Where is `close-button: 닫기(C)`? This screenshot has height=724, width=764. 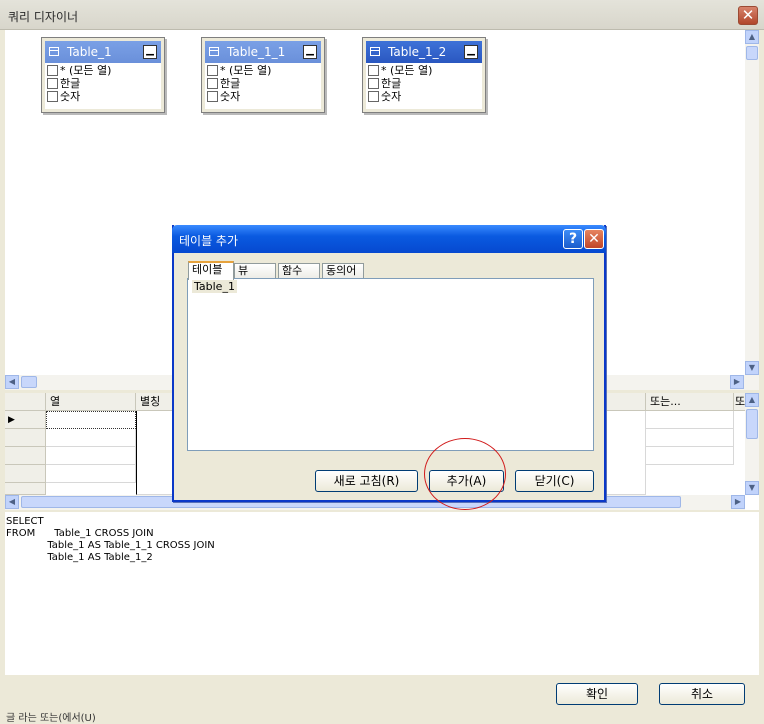 close-button: 닫기(C) is located at coordinates (554, 481).